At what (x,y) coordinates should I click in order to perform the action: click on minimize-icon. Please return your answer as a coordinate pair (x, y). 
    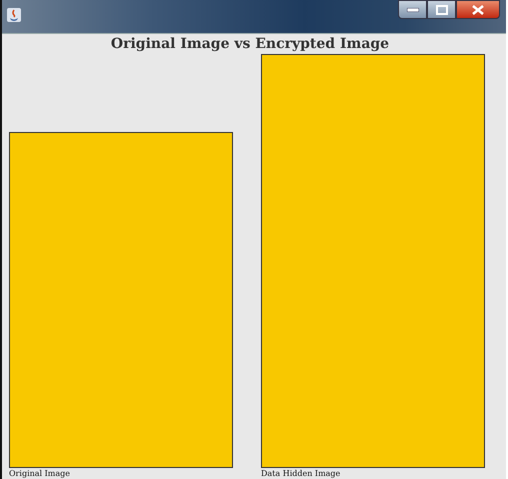
    Looking at the image, I should click on (412, 10).